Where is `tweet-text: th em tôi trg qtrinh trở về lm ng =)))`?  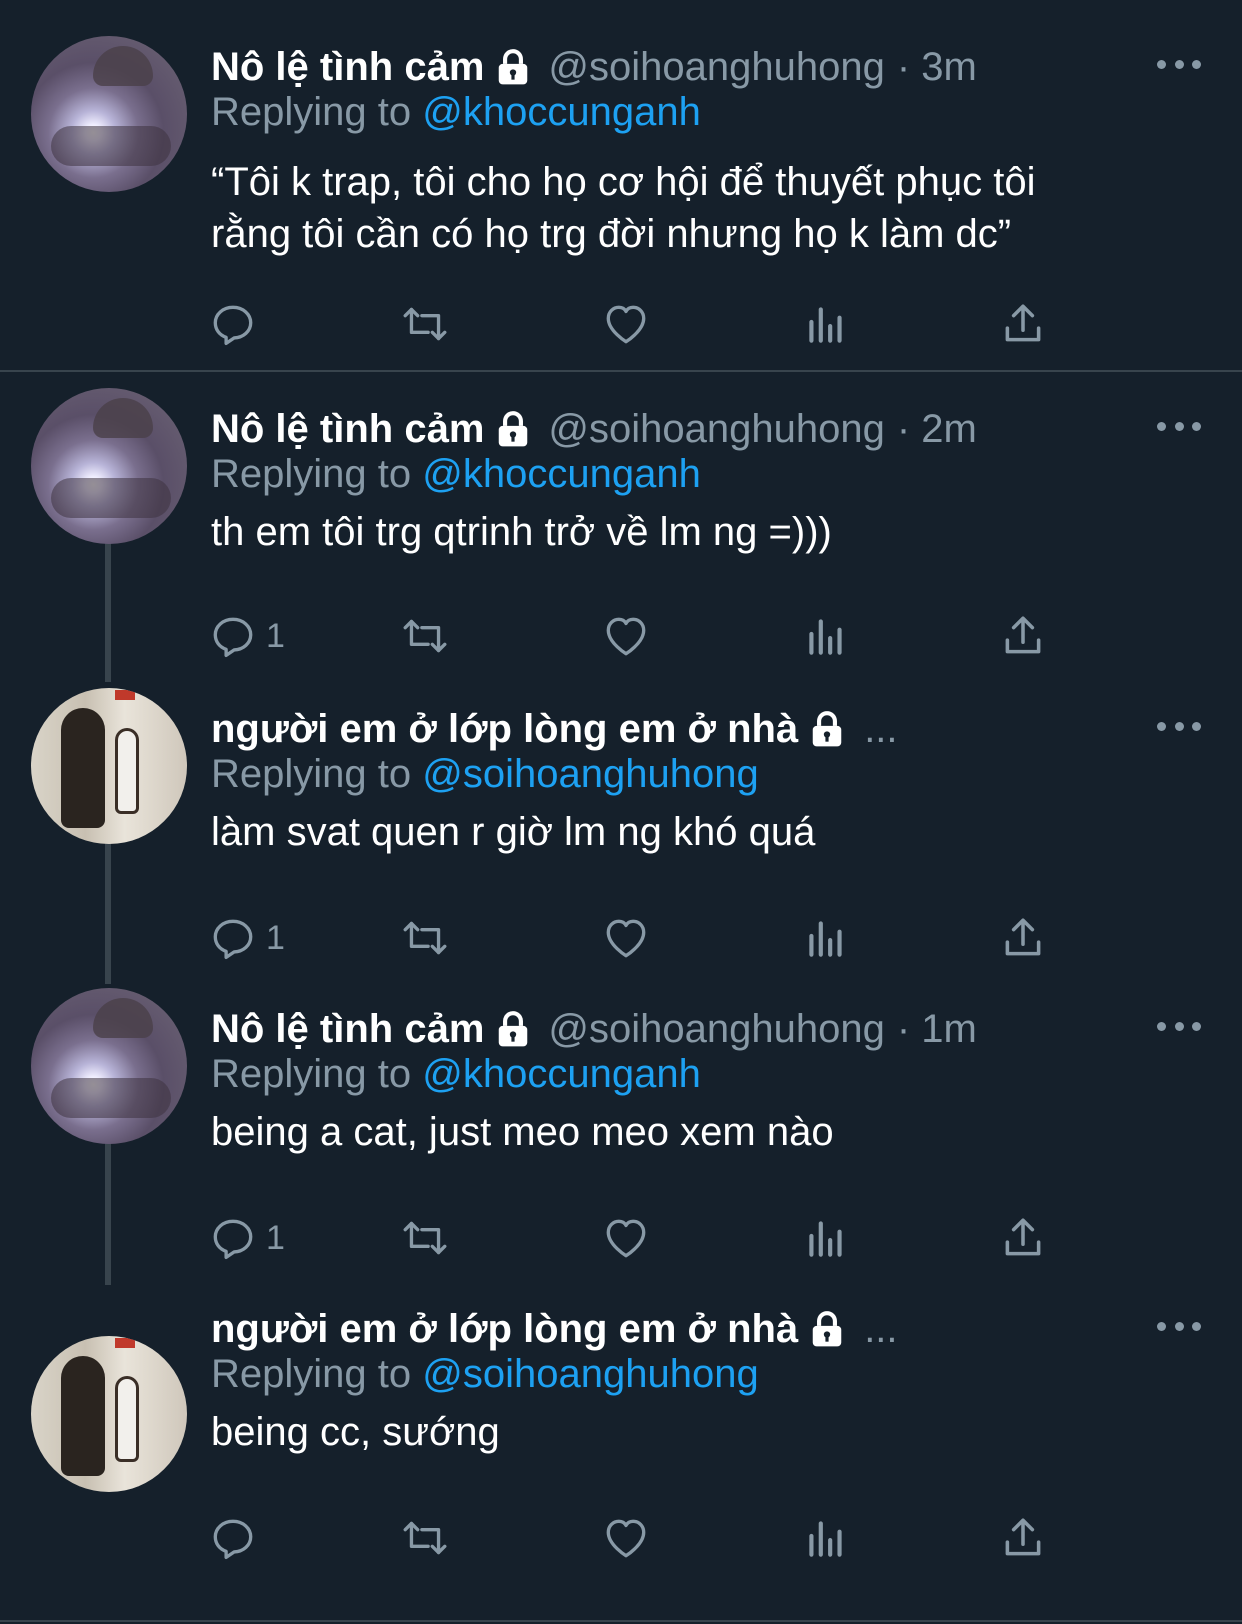
tweet-text: th em tôi trg qtrinh trở về lm ng =))) is located at coordinates (691, 532).